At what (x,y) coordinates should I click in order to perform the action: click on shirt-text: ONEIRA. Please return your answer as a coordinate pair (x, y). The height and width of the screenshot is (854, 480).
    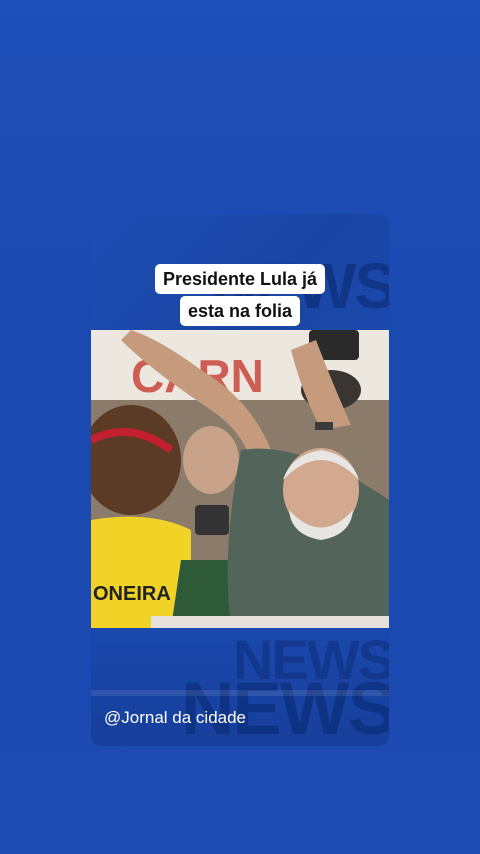
    Looking at the image, I should click on (132, 594).